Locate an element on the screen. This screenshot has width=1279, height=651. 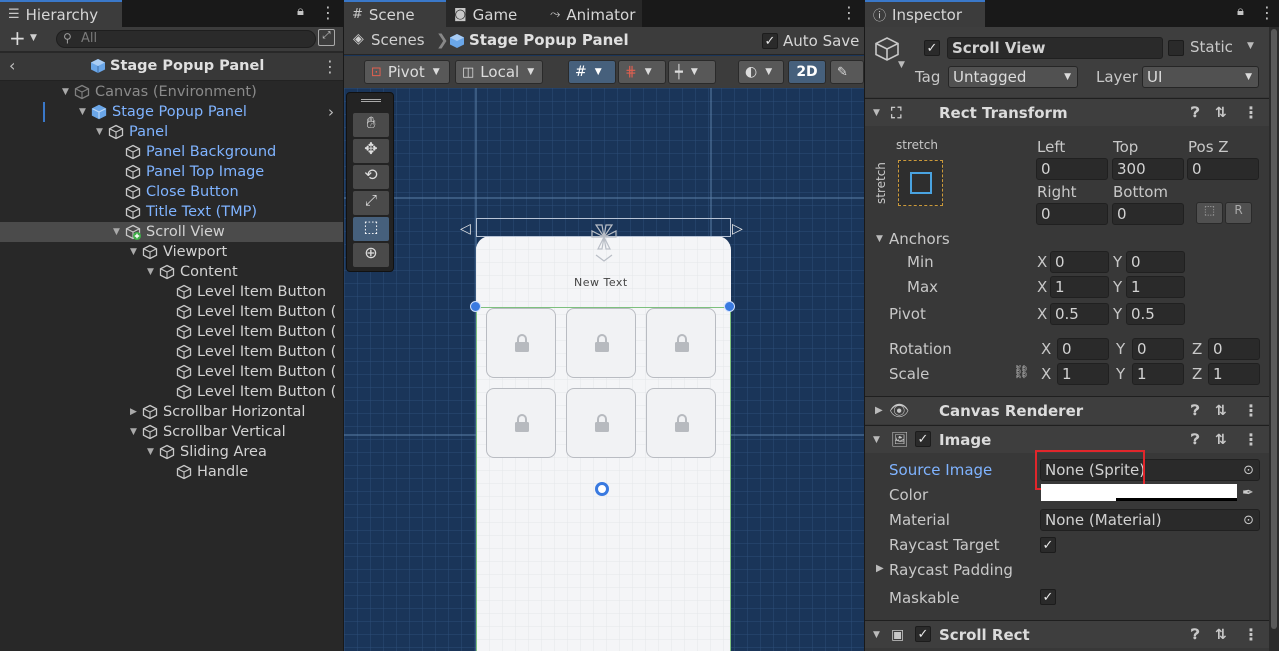
hierarchy-row: ▼ Content is located at coordinates (171, 272).